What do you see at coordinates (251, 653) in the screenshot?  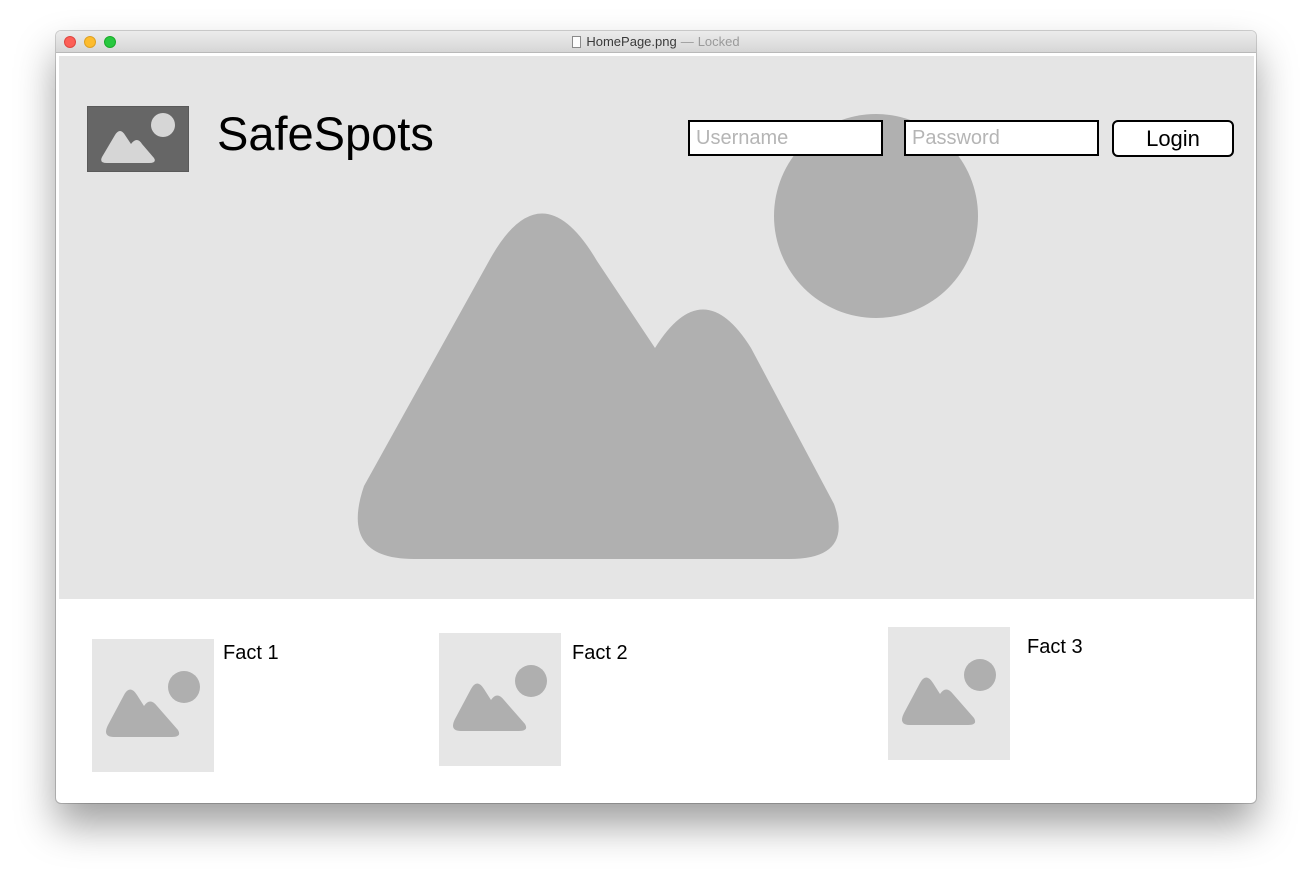 I see `fact-1-label: Fact 1` at bounding box center [251, 653].